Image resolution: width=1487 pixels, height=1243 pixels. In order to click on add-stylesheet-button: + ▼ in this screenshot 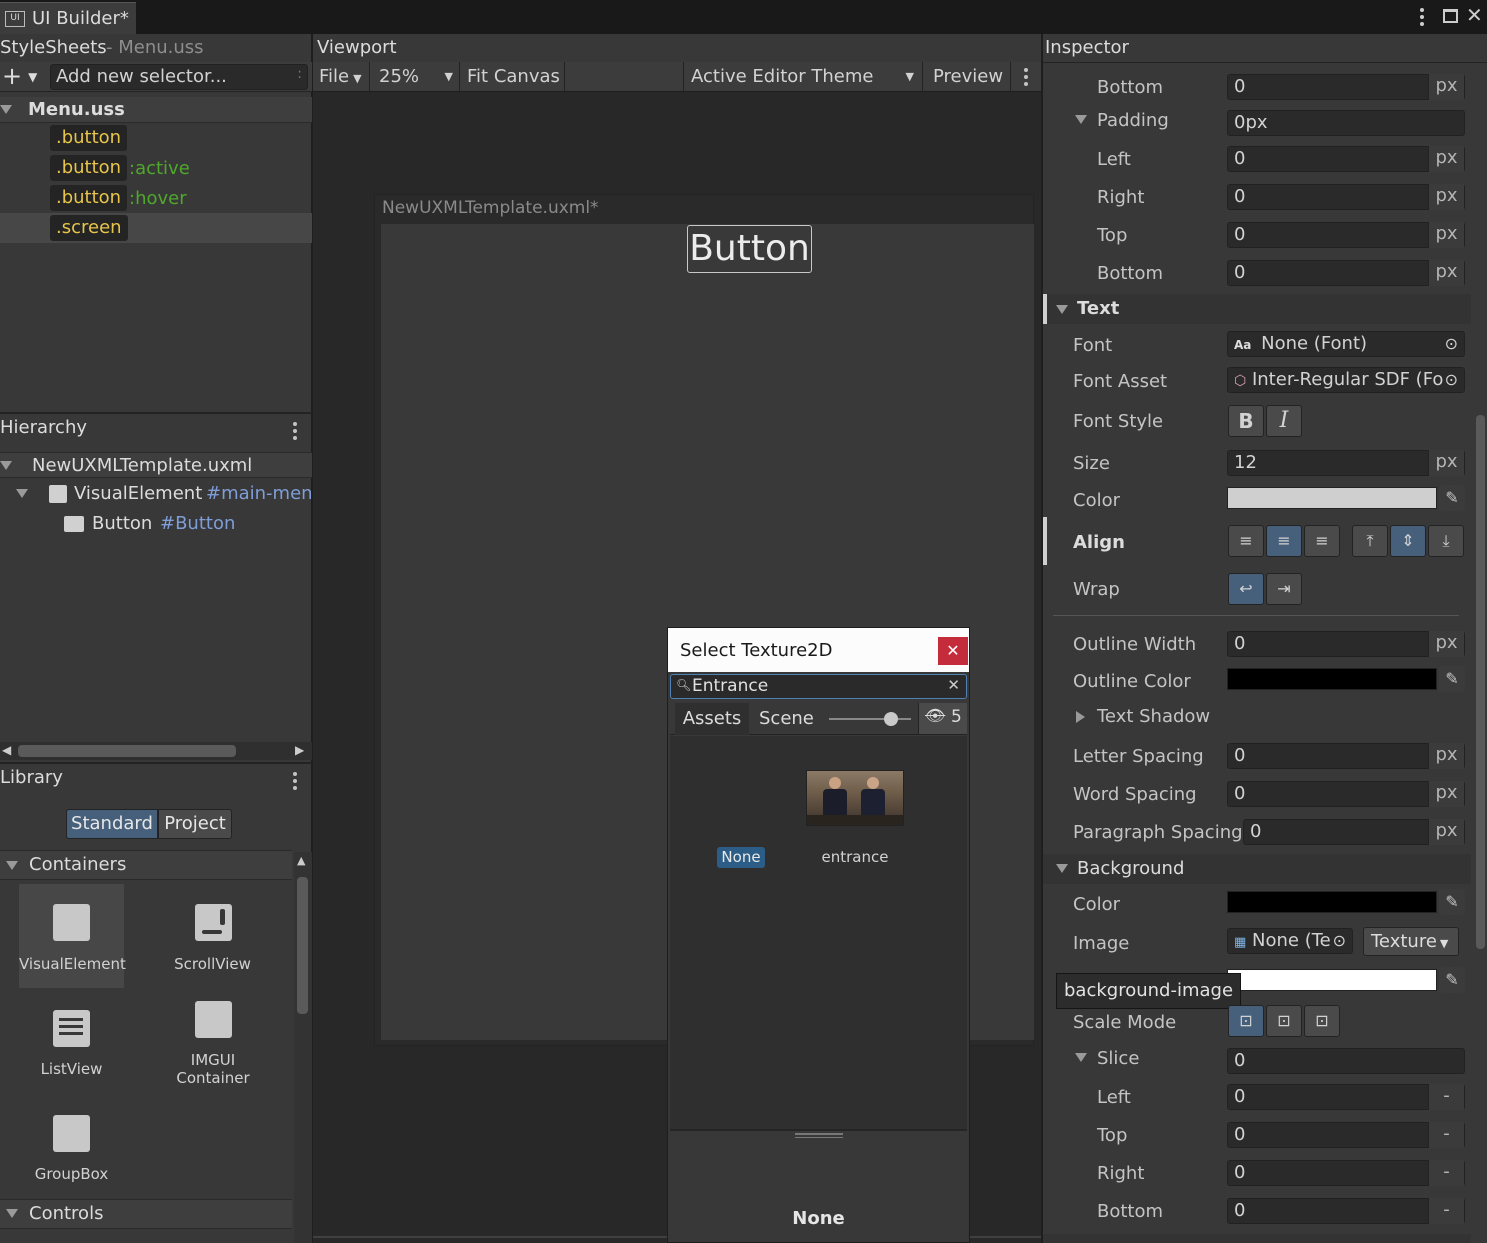, I will do `click(19, 76)`.